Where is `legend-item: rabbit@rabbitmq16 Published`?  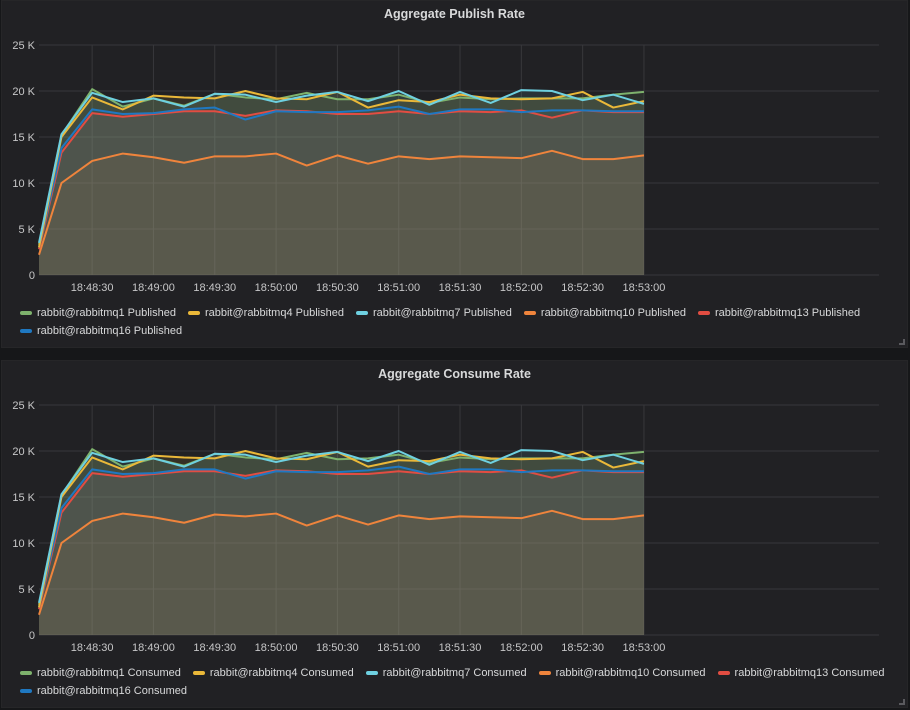 legend-item: rabbit@rabbitmq16 Published is located at coordinates (101, 331).